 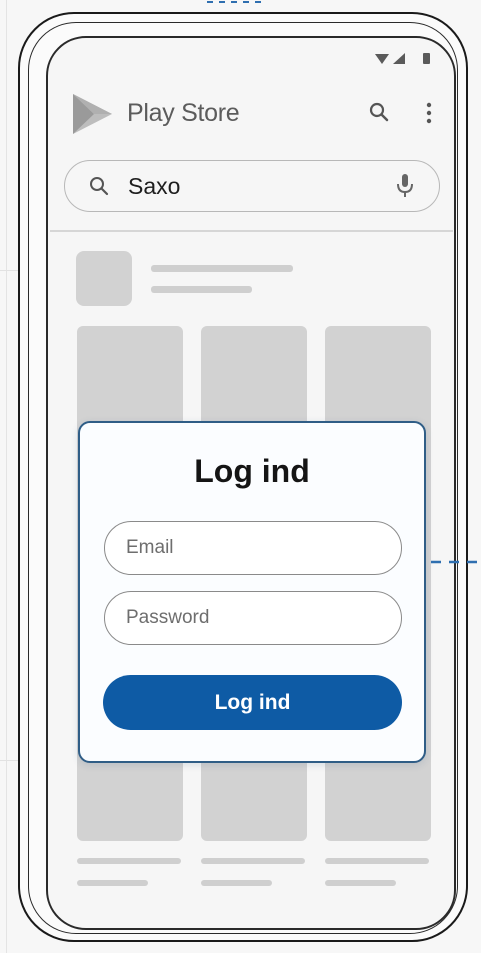 What do you see at coordinates (252, 186) in the screenshot?
I see `search-bar` at bounding box center [252, 186].